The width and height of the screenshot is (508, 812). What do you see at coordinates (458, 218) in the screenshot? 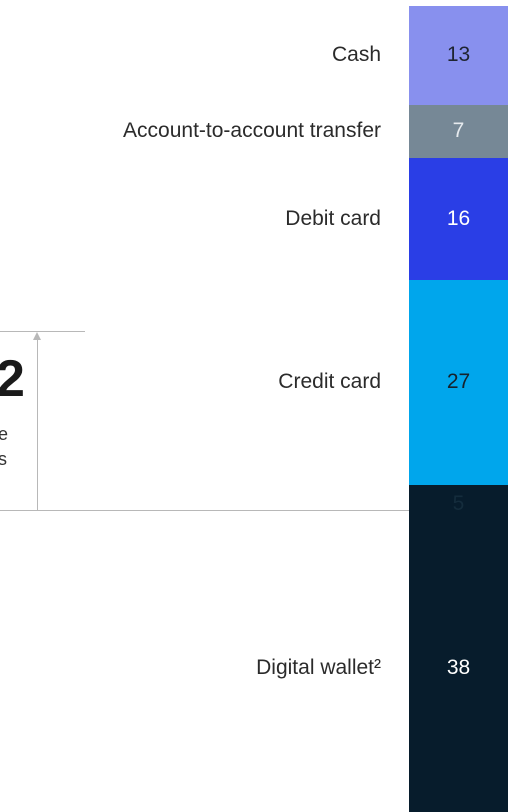
I see `data-label-debit-card: 16` at bounding box center [458, 218].